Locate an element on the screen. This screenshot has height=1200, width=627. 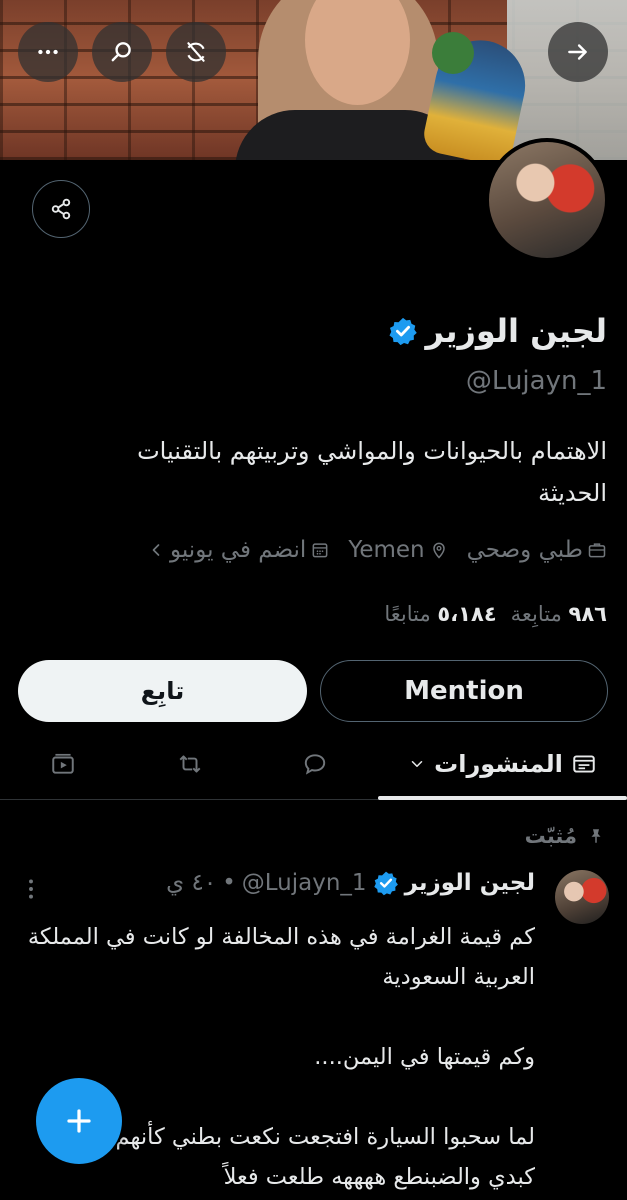
profile-avatar is located at coordinates (547, 200).